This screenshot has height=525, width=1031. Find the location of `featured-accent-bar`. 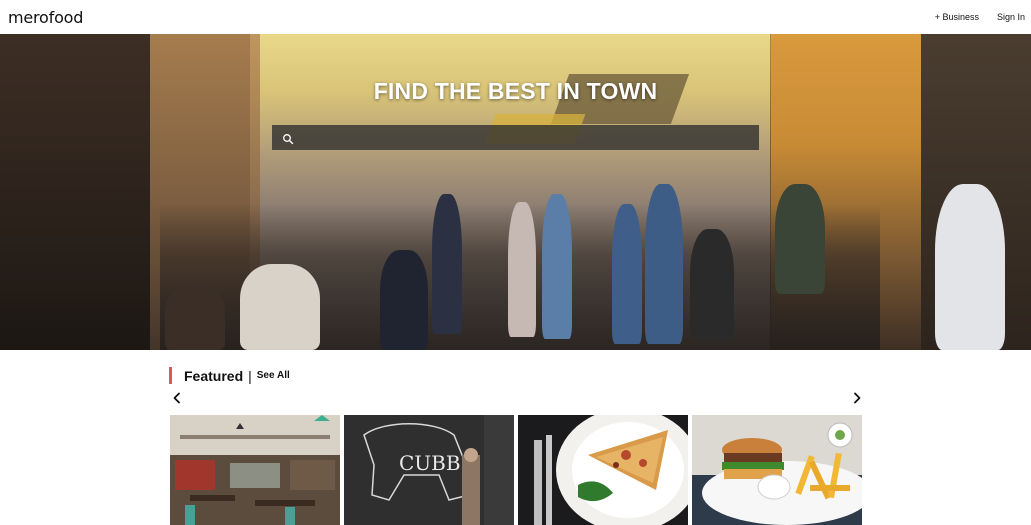

featured-accent-bar is located at coordinates (170, 375).